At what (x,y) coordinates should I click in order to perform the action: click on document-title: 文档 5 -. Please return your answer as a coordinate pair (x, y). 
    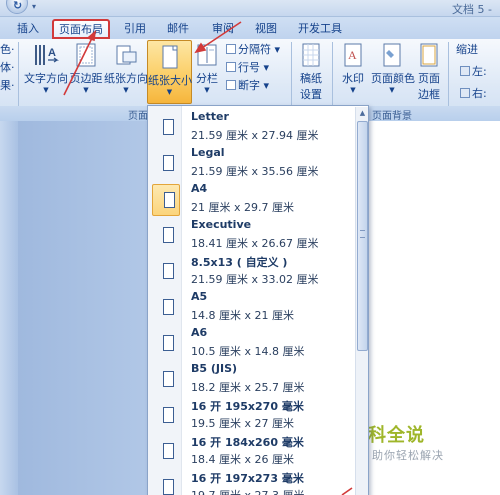
    Looking at the image, I should click on (472, 9).